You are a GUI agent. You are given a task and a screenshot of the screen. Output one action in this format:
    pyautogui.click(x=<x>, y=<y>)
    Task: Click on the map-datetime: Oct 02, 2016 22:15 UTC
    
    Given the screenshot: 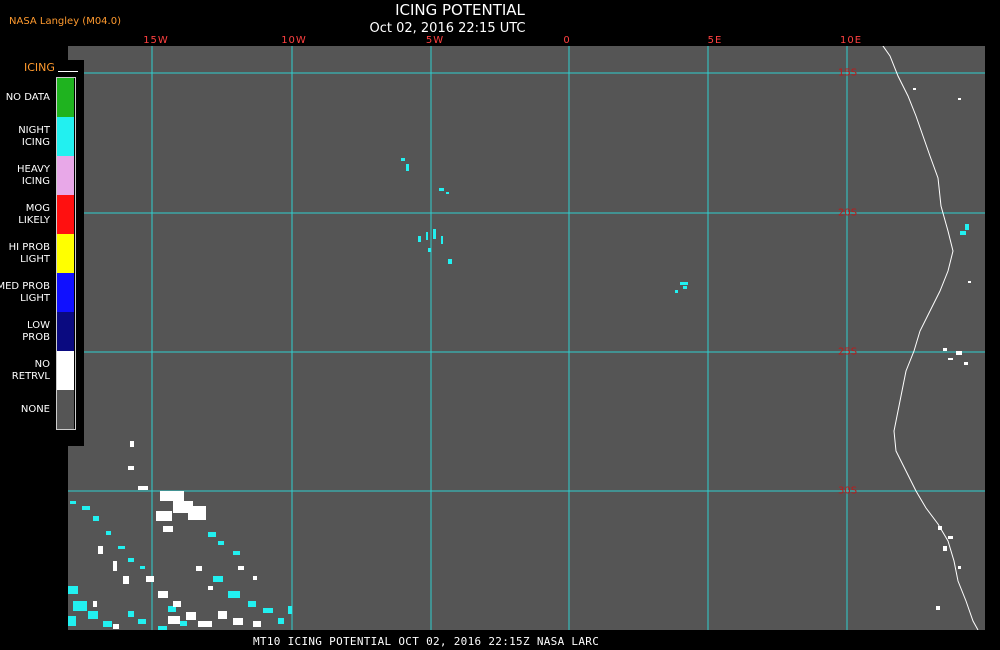 What is the action you would take?
    pyautogui.click(x=447, y=28)
    